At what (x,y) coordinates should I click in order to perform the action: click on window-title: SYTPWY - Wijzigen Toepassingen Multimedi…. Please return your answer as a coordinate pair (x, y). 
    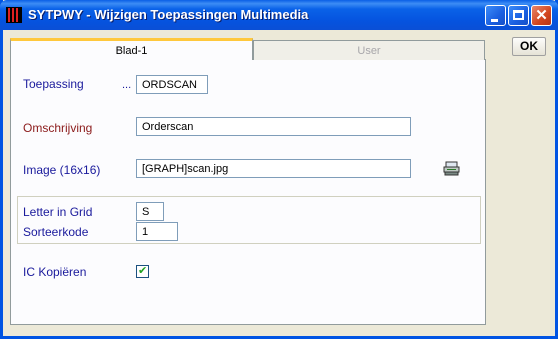
    Looking at the image, I should click on (168, 14).